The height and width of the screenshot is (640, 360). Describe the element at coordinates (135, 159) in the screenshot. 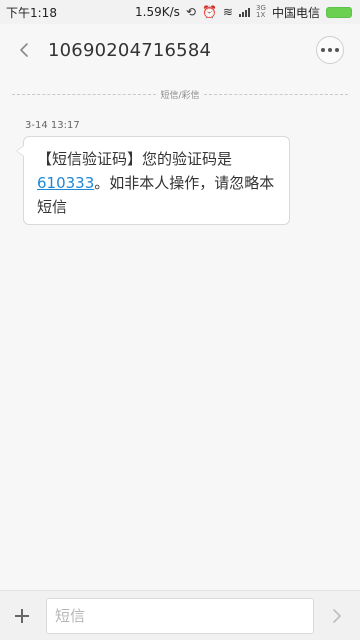

I see `message-text-before: 【短信验证码】您的验证码是` at that location.